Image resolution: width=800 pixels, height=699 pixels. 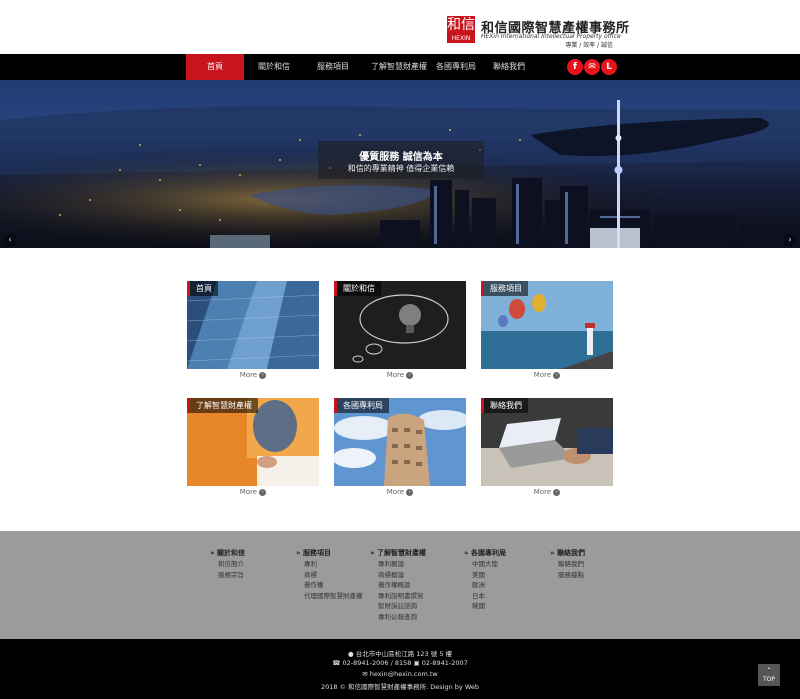 I want to click on footer-link: 日本, so click(x=514, y=596).